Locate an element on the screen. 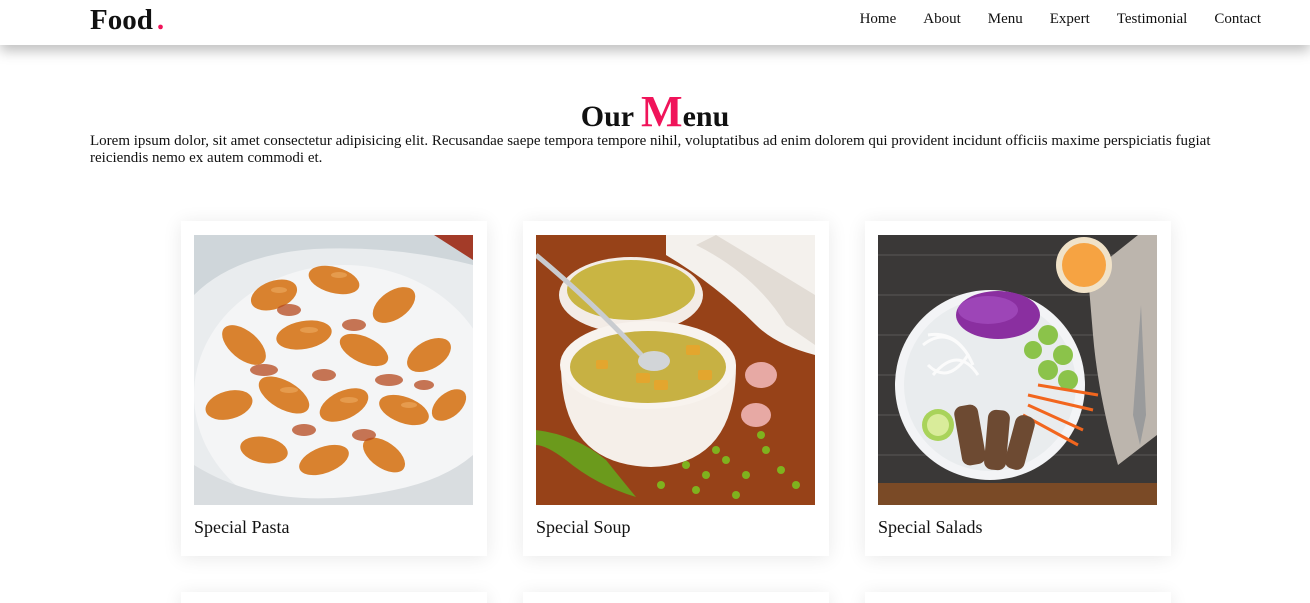 The width and height of the screenshot is (1310, 603). nav-link-about: About is located at coordinates (942, 19).